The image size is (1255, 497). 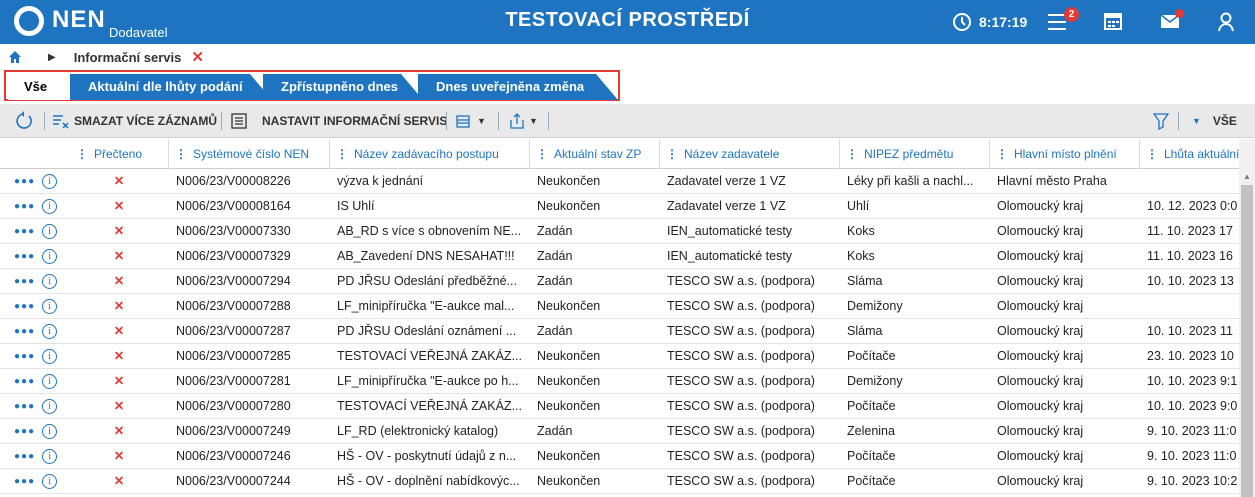 I want to click on scroll-up-icon: ▲, so click(x=1247, y=176).